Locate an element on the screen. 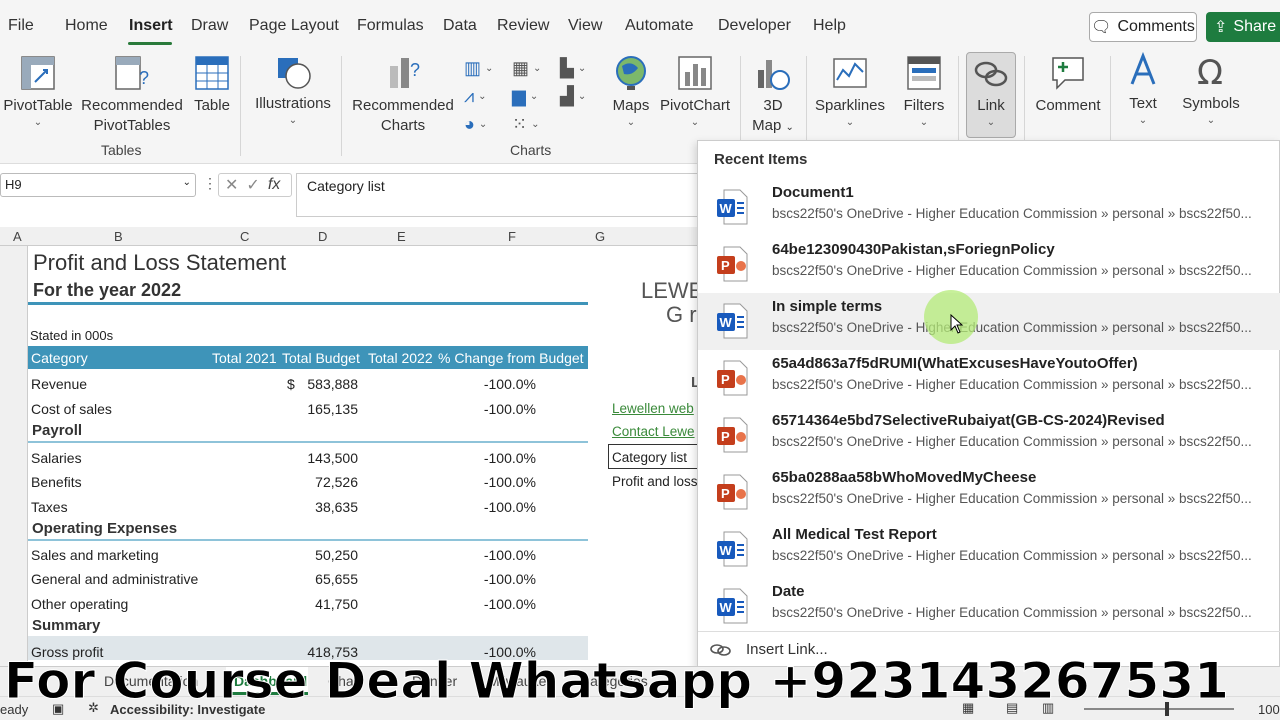 This screenshot has height=720, width=1280. lewellen-web-link: Lewellen web is located at coordinates (653, 408).